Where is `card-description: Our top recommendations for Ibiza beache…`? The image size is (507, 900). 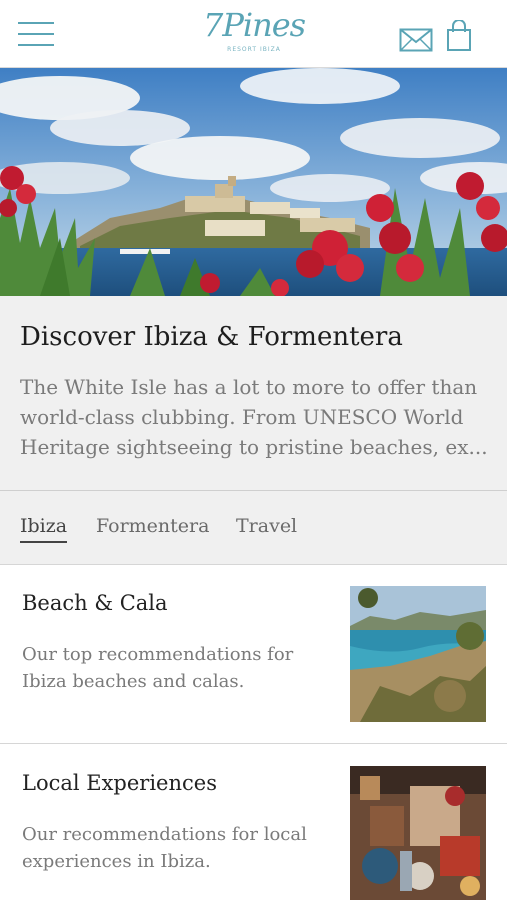
card-description: Our top recommendations for Ibiza beache… is located at coordinates (158, 668).